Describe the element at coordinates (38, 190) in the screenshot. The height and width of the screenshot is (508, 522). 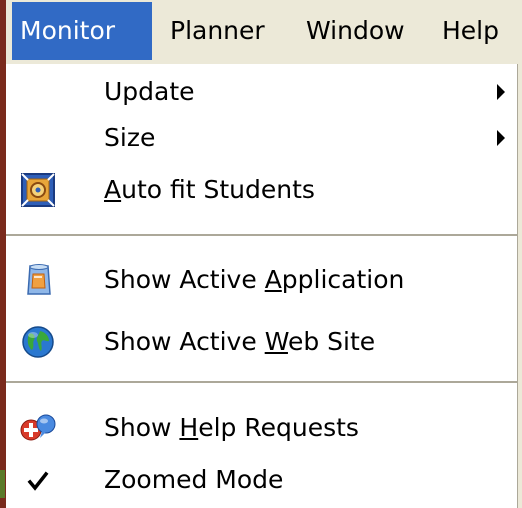
I see `auto-fit-students-icon` at that location.